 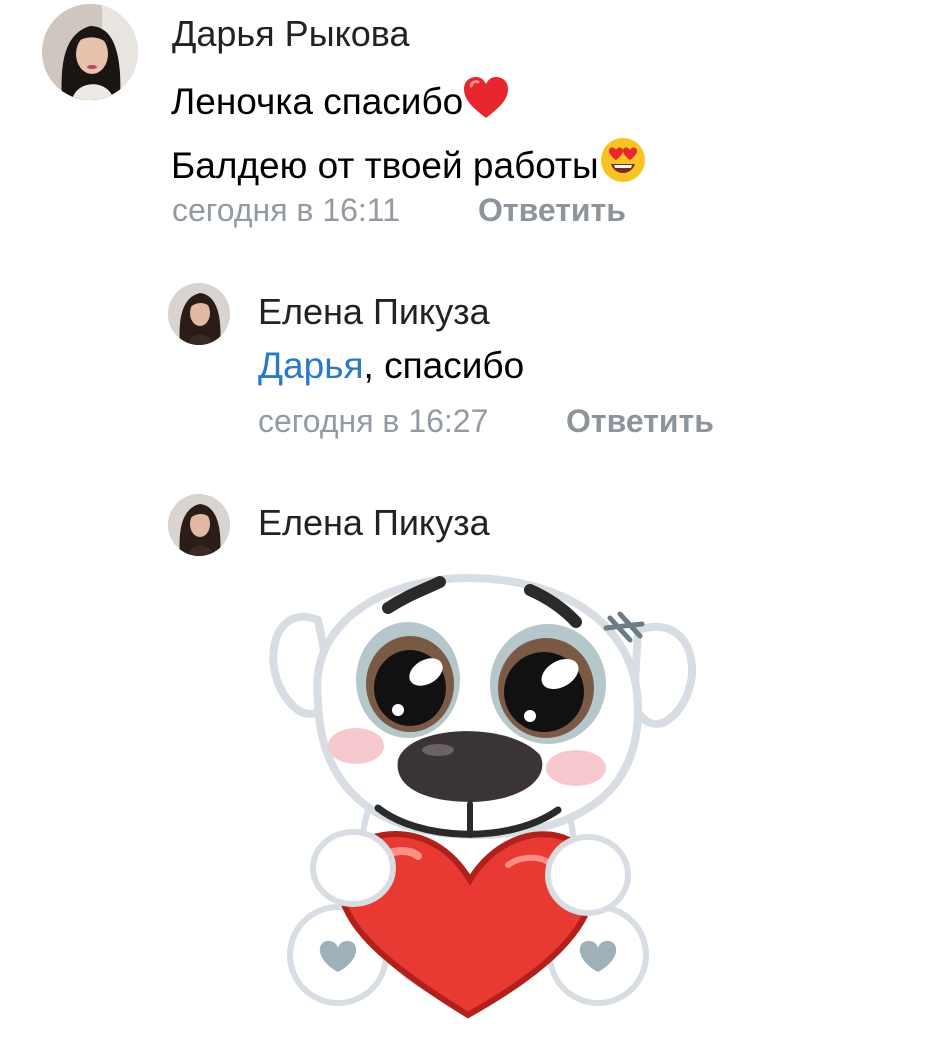 I want to click on heart-eyes-emoji, so click(x=623, y=163).